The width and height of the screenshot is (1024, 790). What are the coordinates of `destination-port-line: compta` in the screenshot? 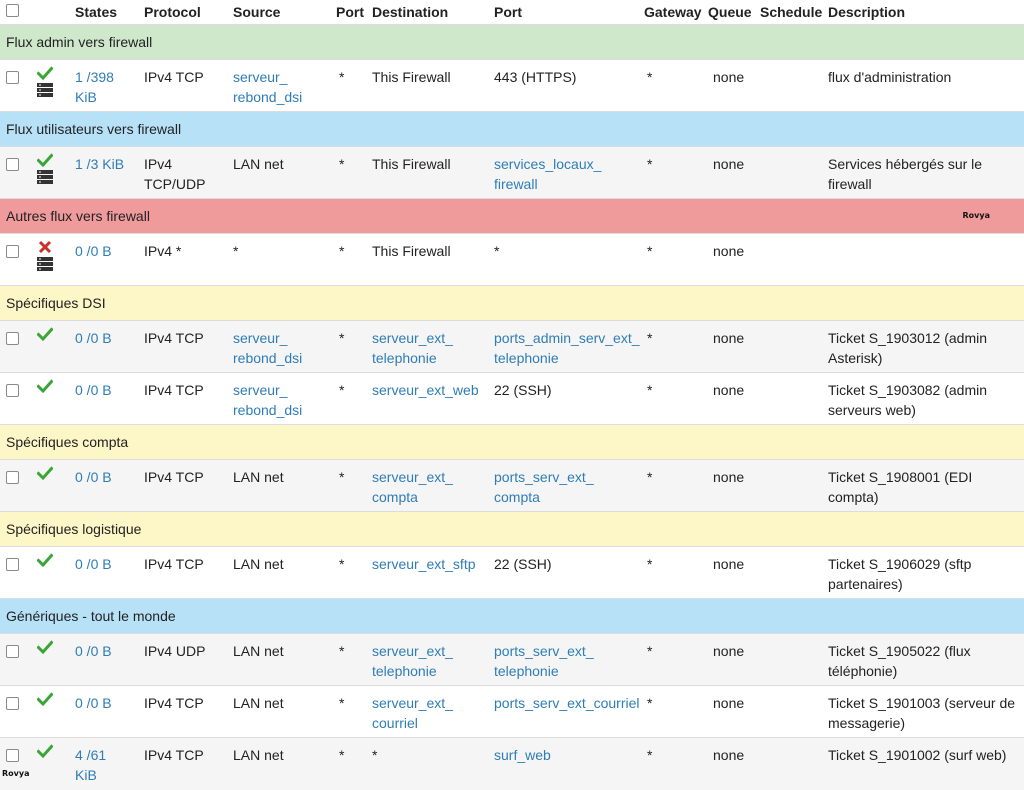 It's located at (566, 497).